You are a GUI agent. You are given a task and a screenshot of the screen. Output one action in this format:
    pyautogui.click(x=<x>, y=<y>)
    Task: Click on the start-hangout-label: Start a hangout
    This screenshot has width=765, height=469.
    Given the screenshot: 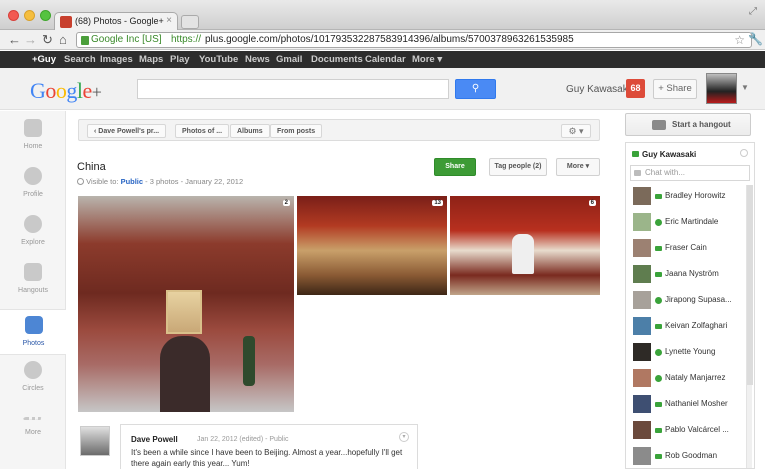 What is the action you would take?
    pyautogui.click(x=701, y=124)
    